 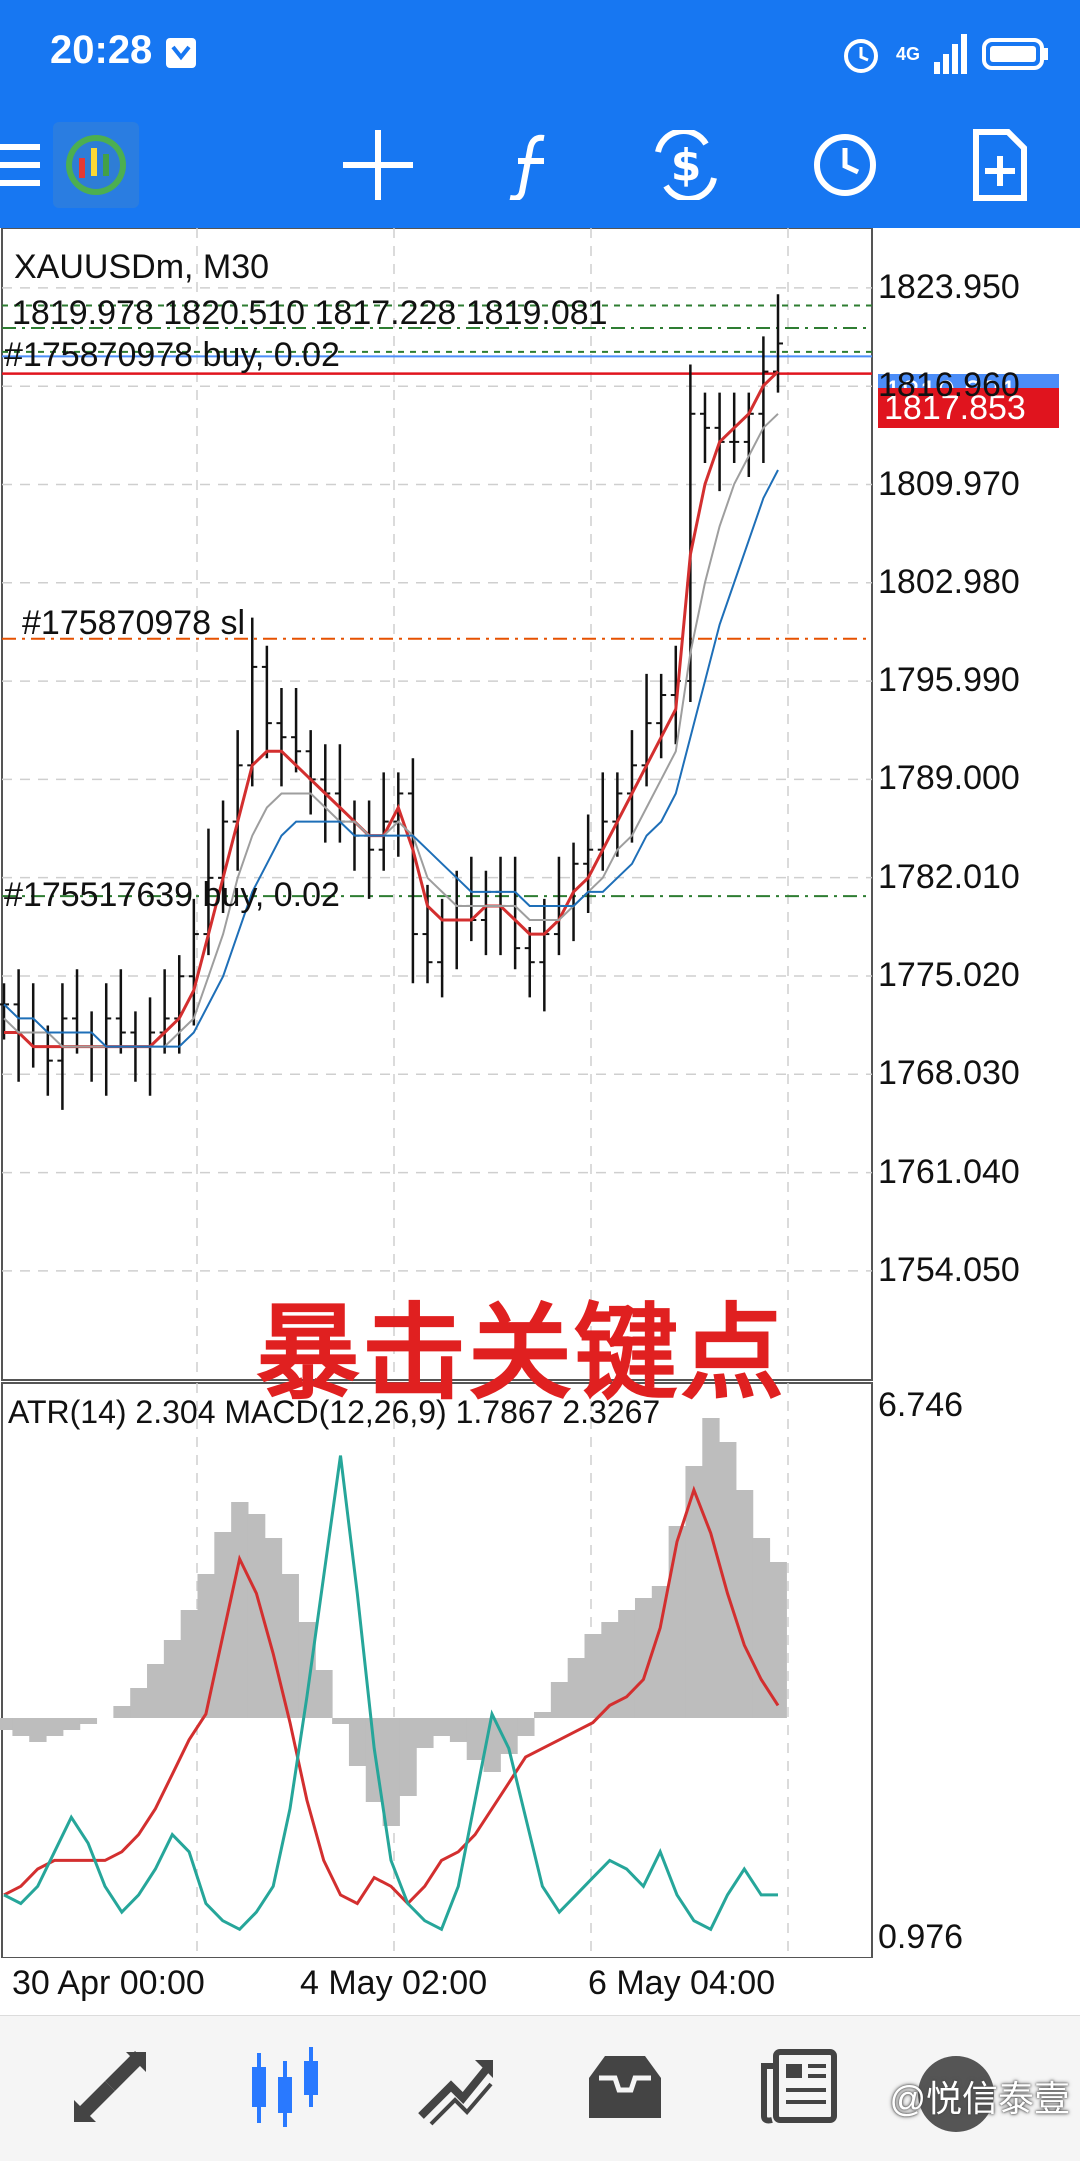 What do you see at coordinates (921, 1937) in the screenshot?
I see `indicator-y-tick: 0.976` at bounding box center [921, 1937].